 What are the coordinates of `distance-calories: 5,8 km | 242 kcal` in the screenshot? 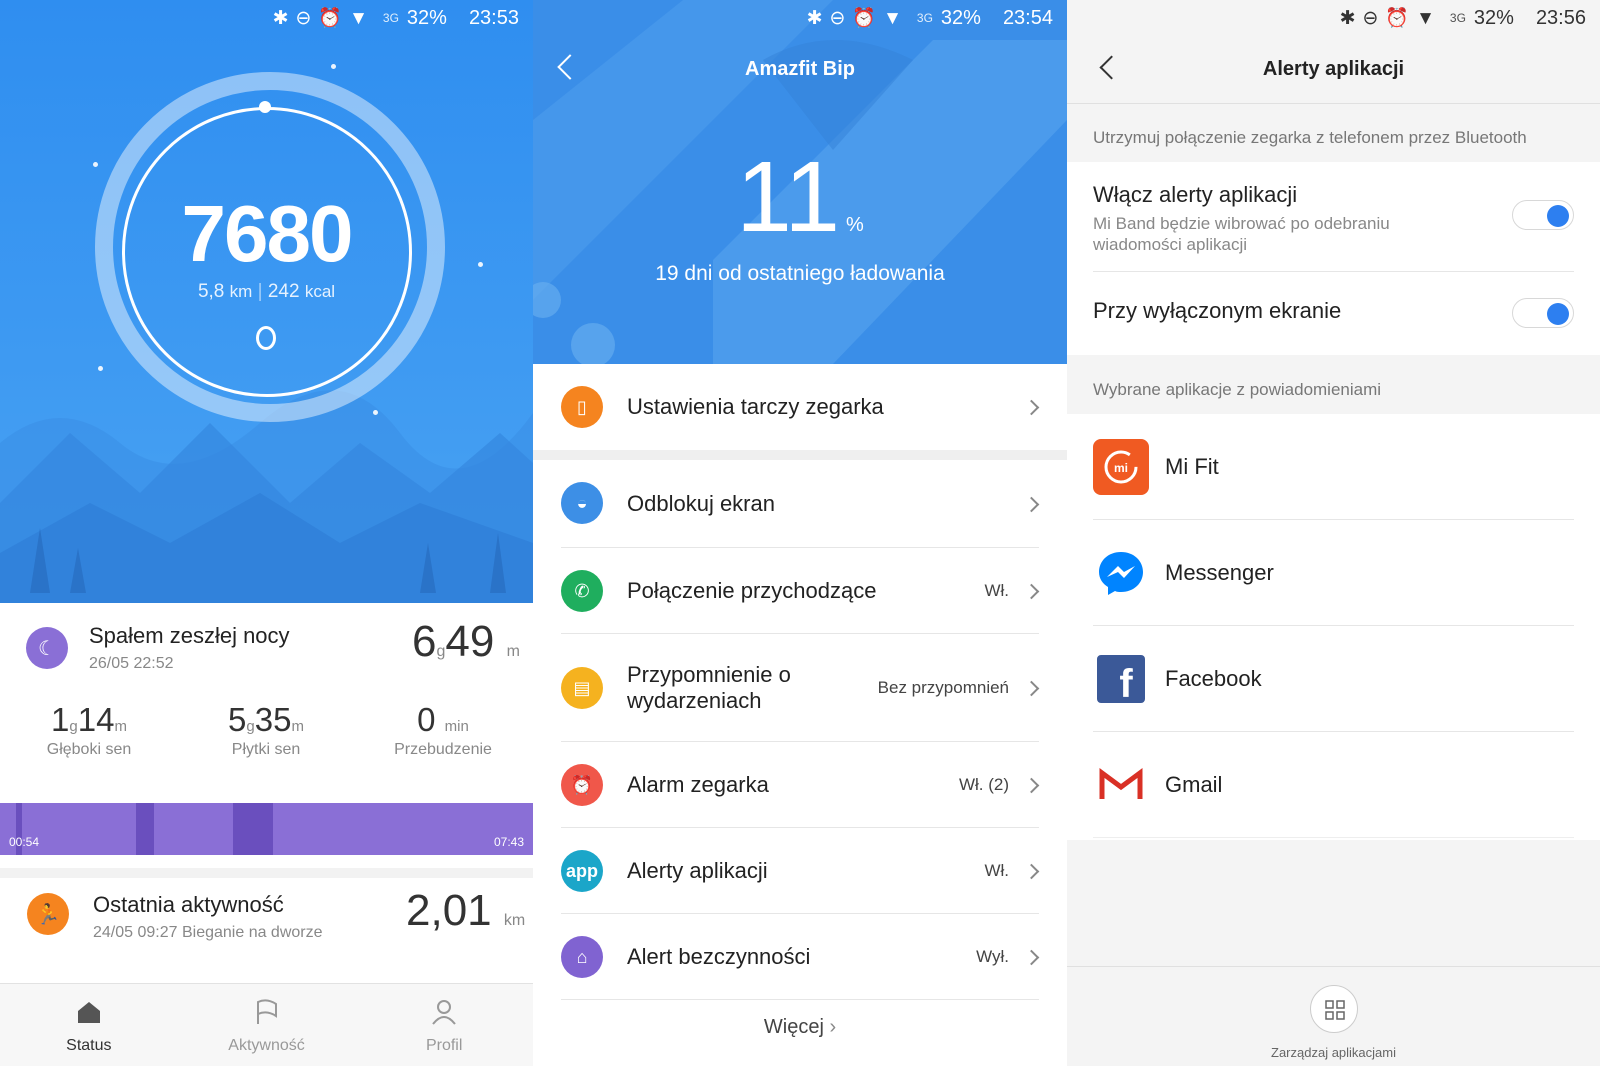 It's located at (266, 291).